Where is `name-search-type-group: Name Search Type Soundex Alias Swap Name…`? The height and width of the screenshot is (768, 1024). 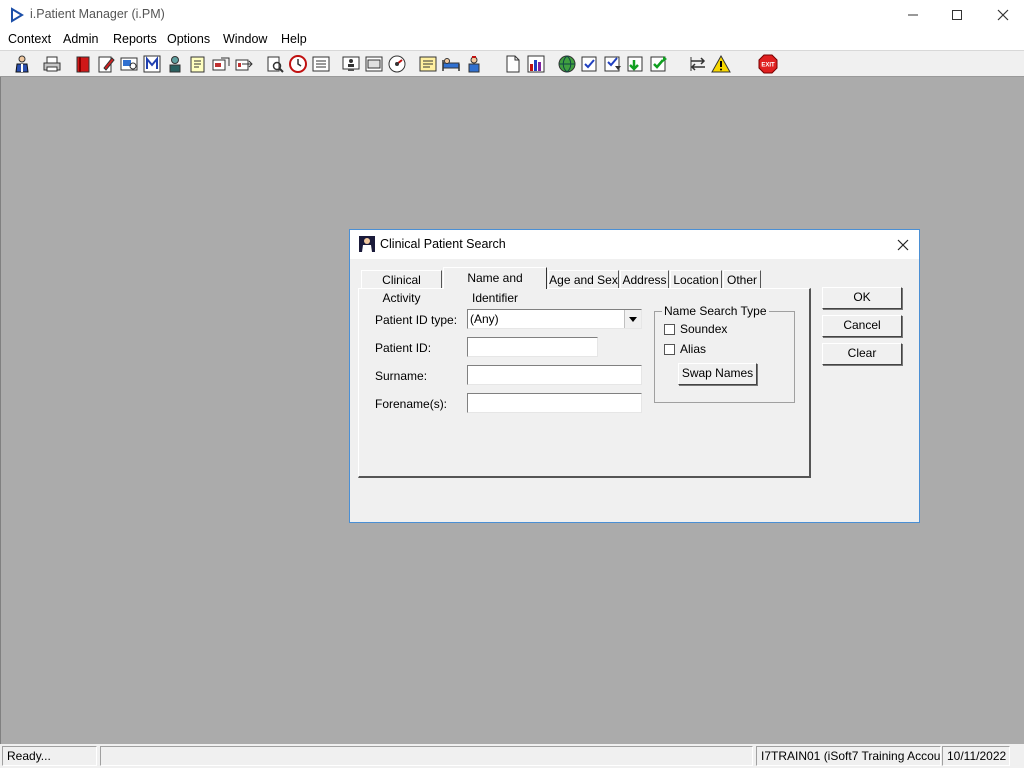
name-search-type-group: Name Search Type Soundex Alias Swap Name… is located at coordinates (724, 353).